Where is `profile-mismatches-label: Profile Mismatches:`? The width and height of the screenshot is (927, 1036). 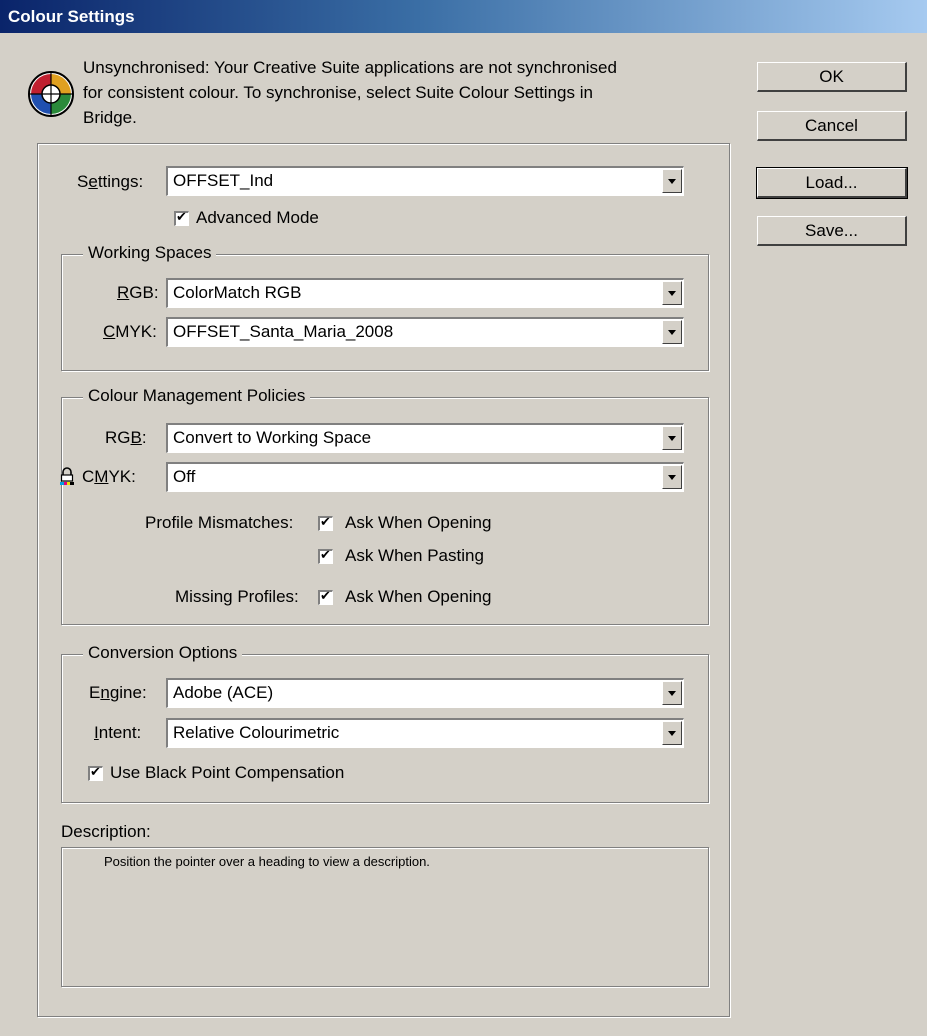
profile-mismatches-label: Profile Mismatches: is located at coordinates (219, 522).